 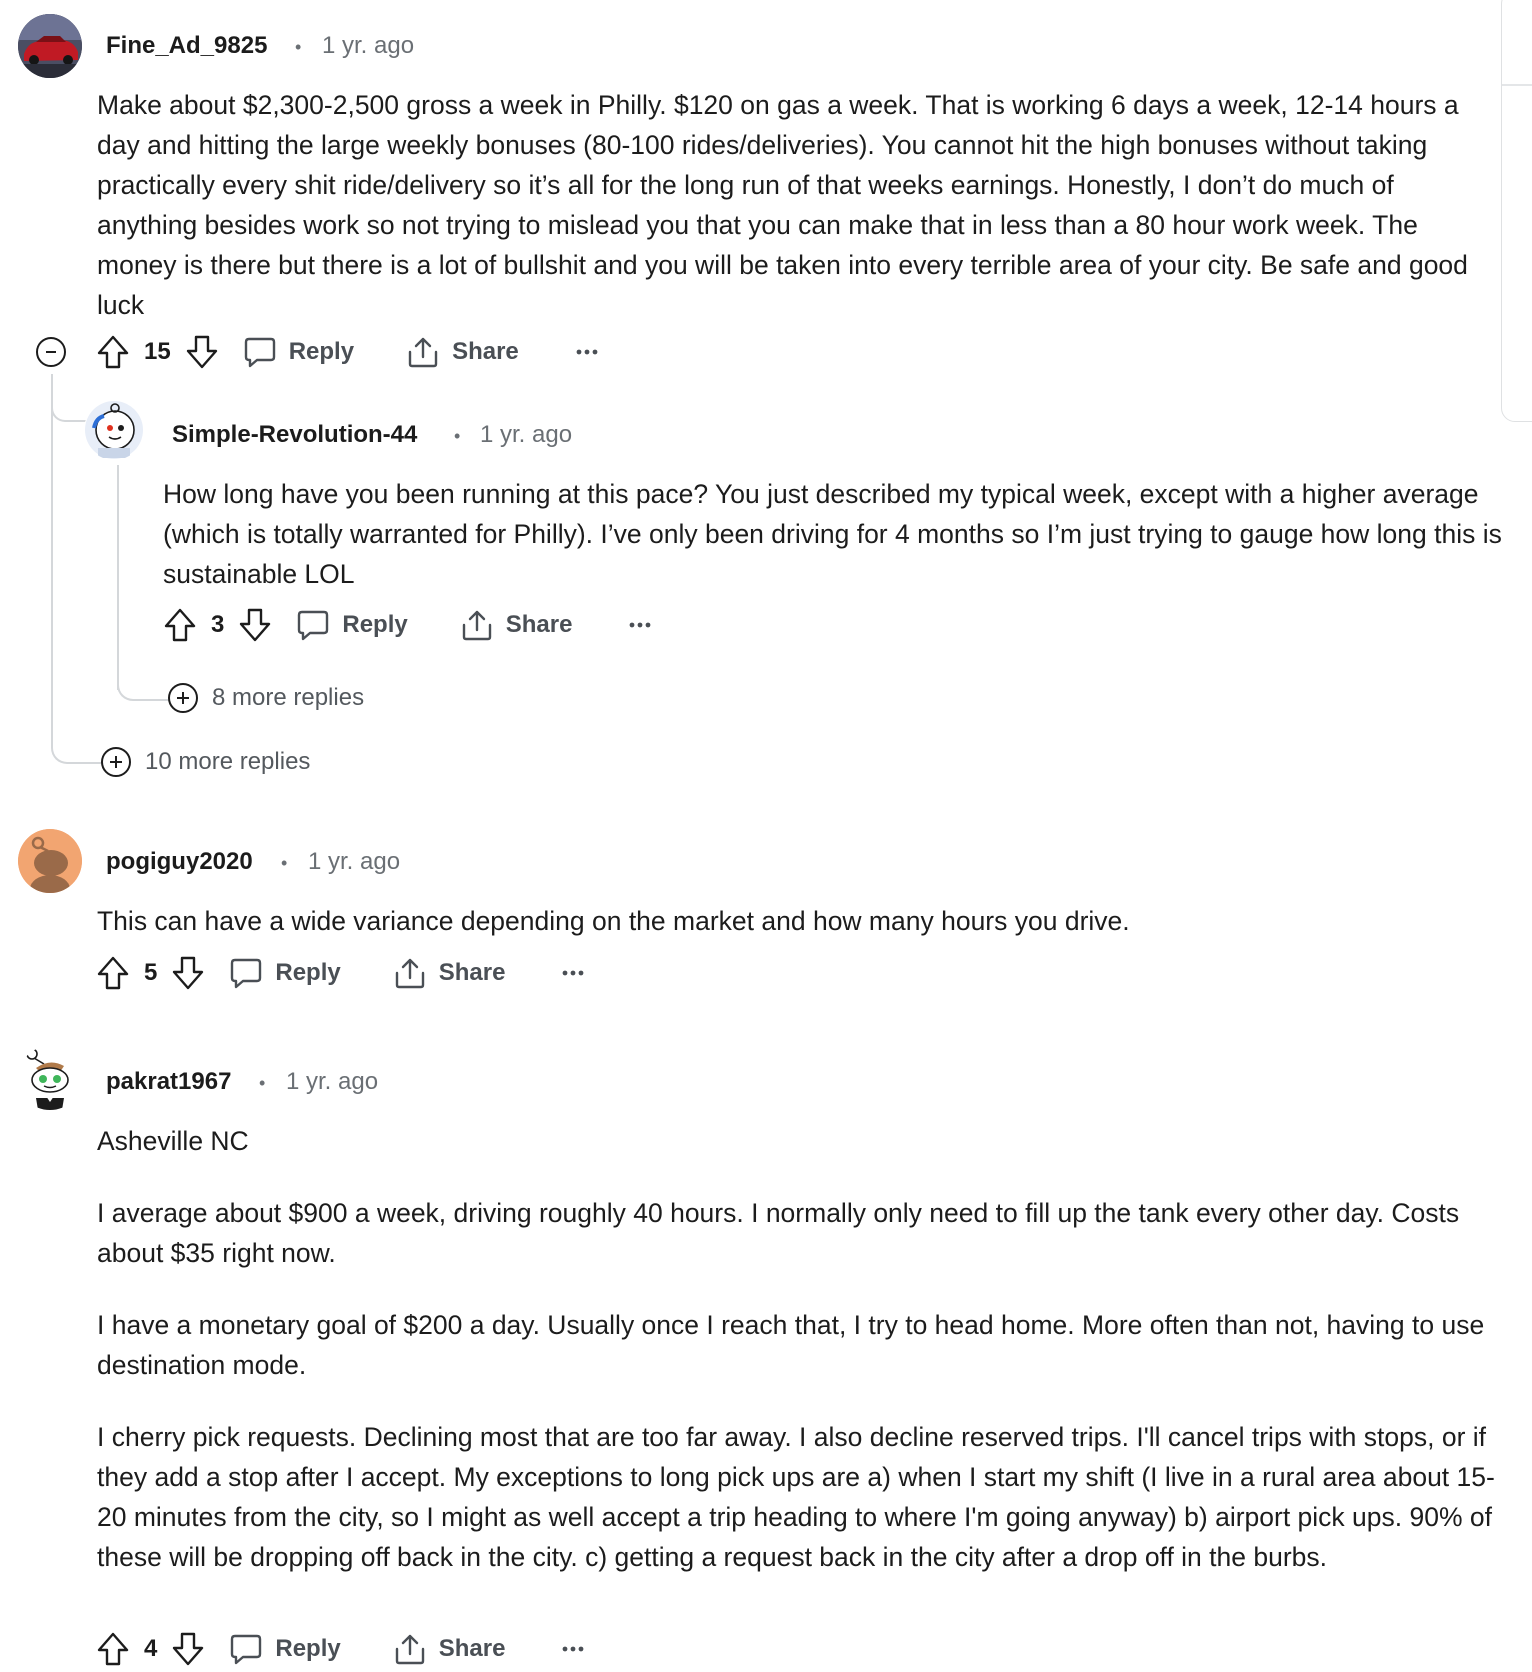 I want to click on sidebar-card-edge, so click(x=1516, y=211).